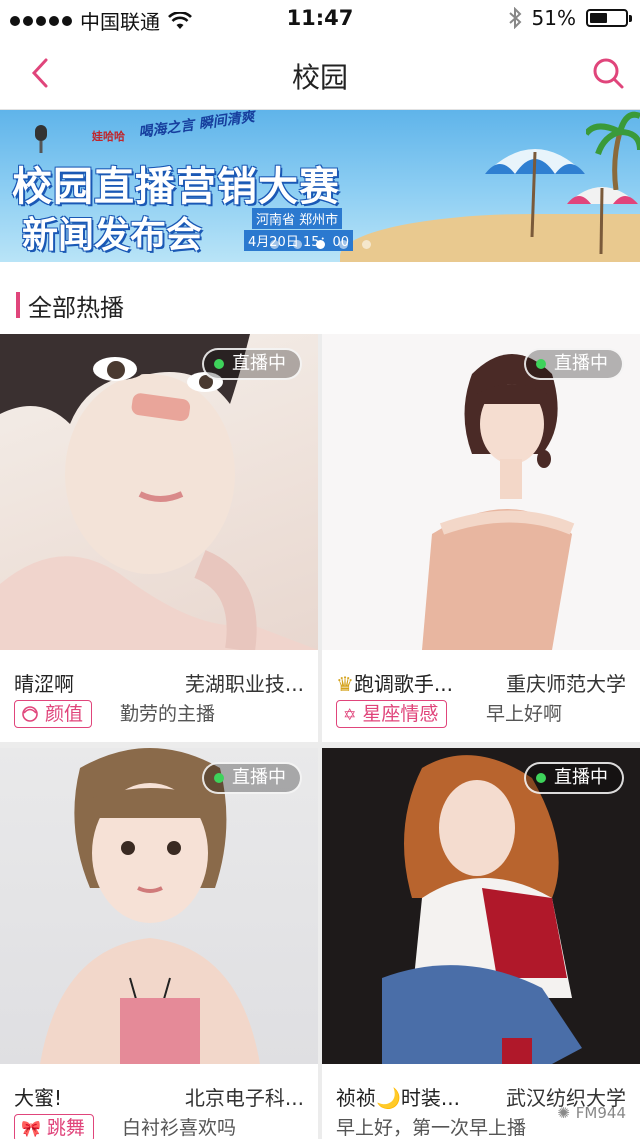 This screenshot has width=640, height=1139. I want to click on stream-description: 勤劳的主播, so click(168, 714).